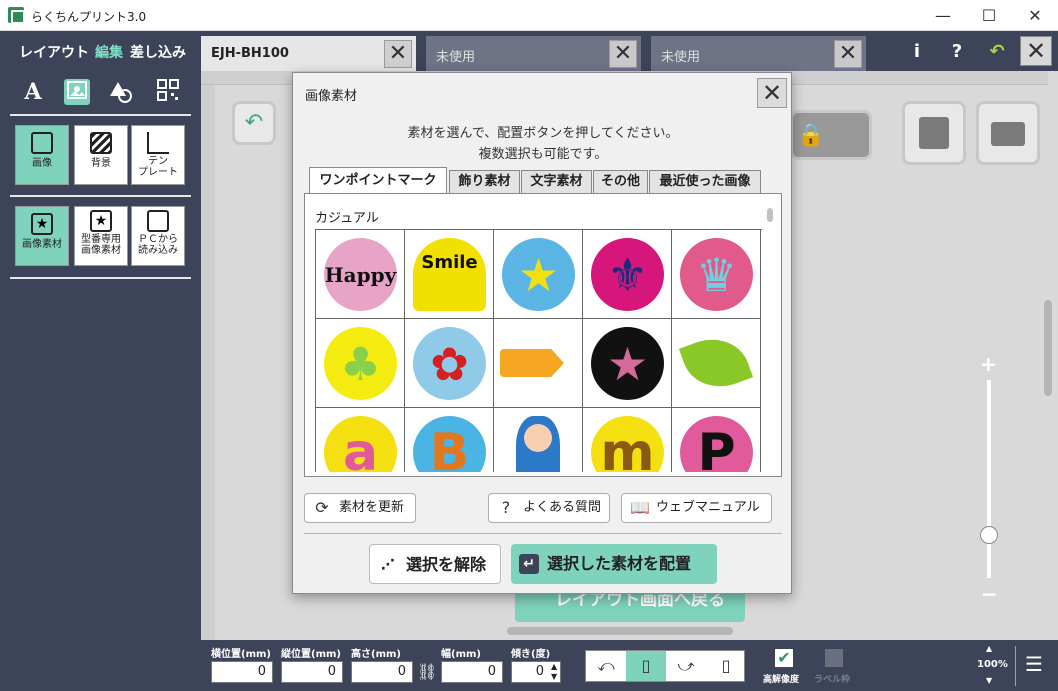  I want to click on dialog-close-button: ✕, so click(772, 93).